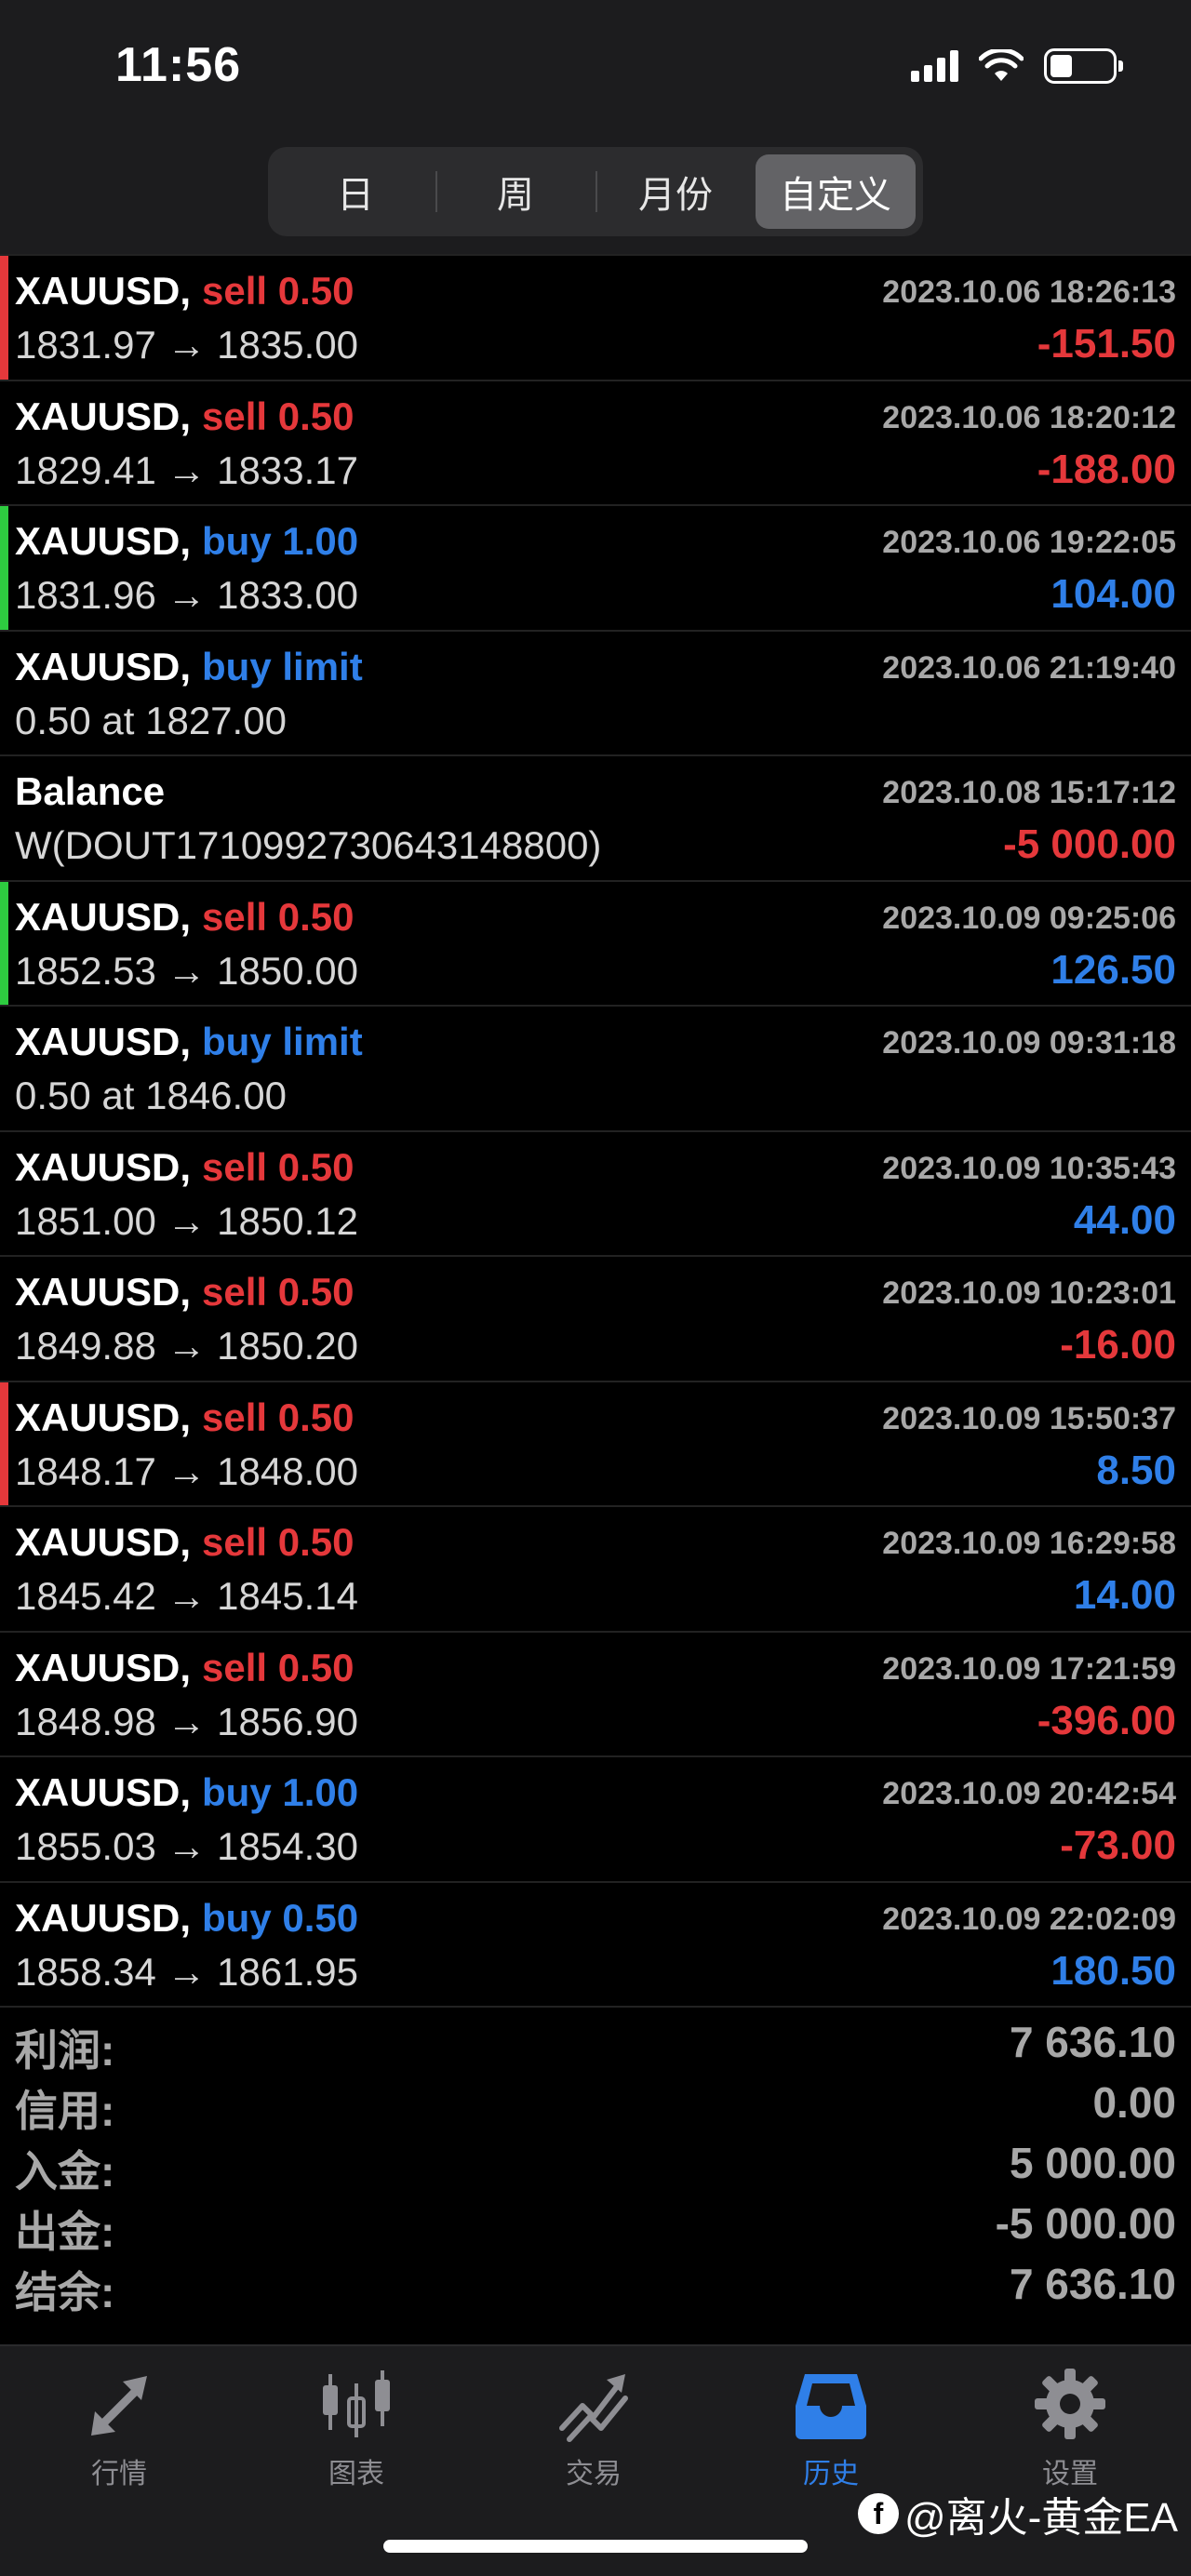 This screenshot has height=2576, width=1191. Describe the element at coordinates (595, 2042) in the screenshot. I see `summary-row: 利润: 7 636.10` at that location.